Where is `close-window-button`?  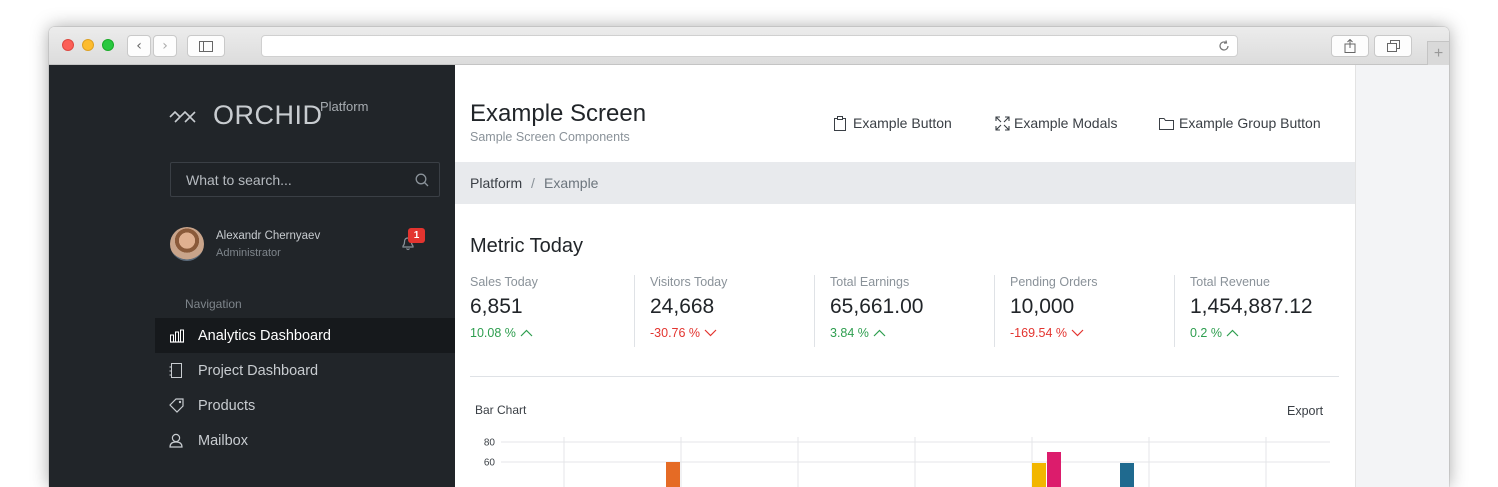
close-window-button is located at coordinates (68, 45).